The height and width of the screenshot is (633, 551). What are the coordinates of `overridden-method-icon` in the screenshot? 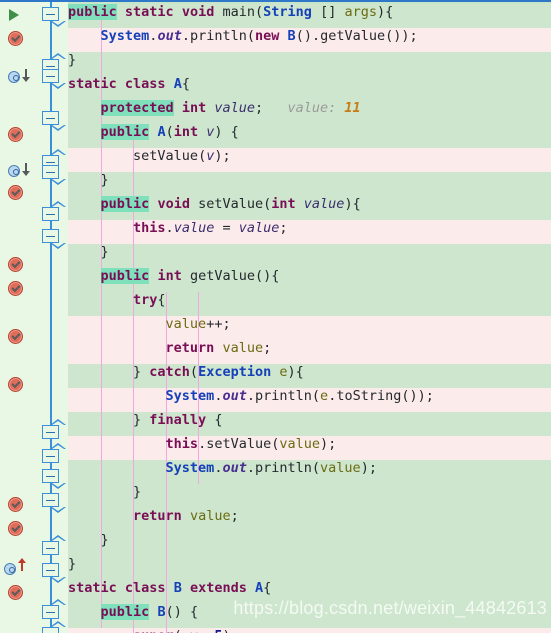 It's located at (14, 171).